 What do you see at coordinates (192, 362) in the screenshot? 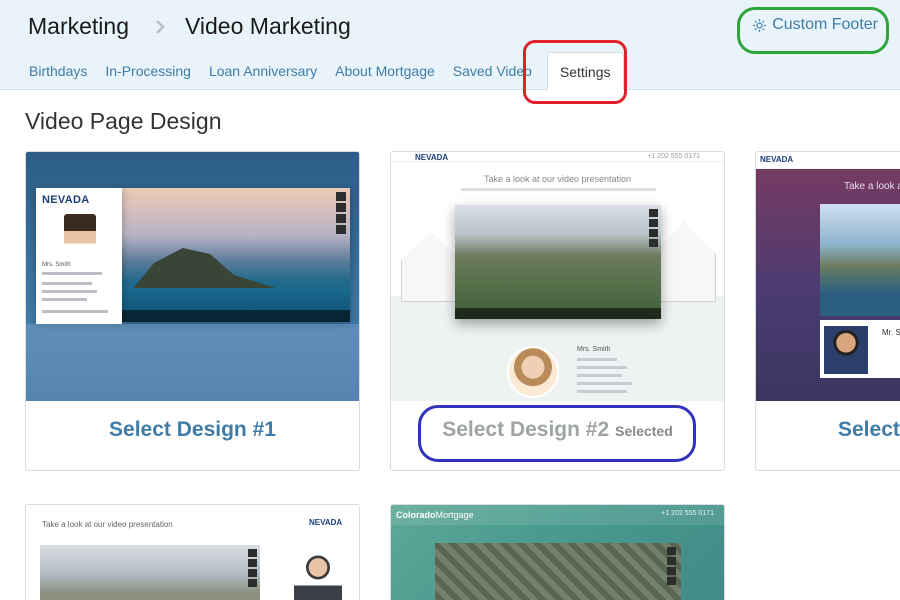
I see `house-porch-image` at bounding box center [192, 362].